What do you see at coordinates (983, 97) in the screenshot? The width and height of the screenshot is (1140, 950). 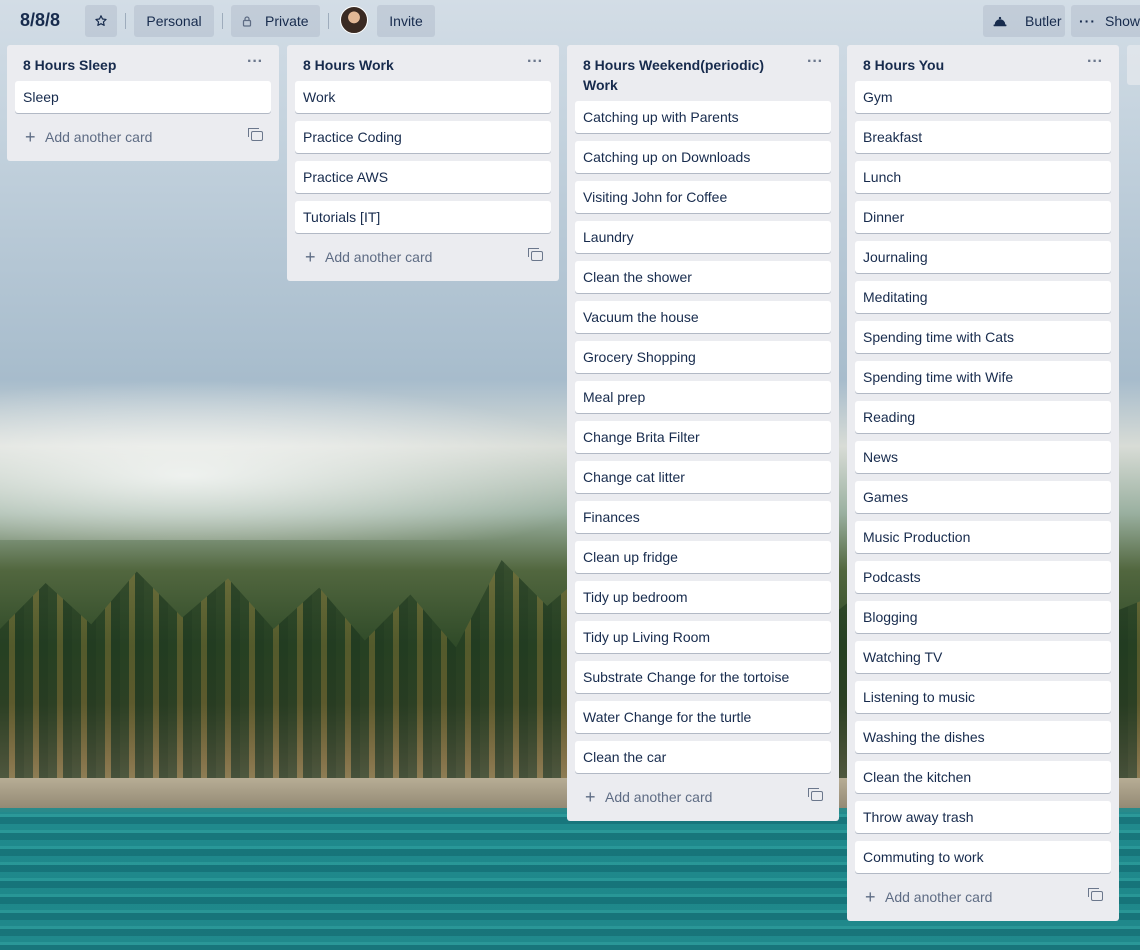 I see `card: Gym` at bounding box center [983, 97].